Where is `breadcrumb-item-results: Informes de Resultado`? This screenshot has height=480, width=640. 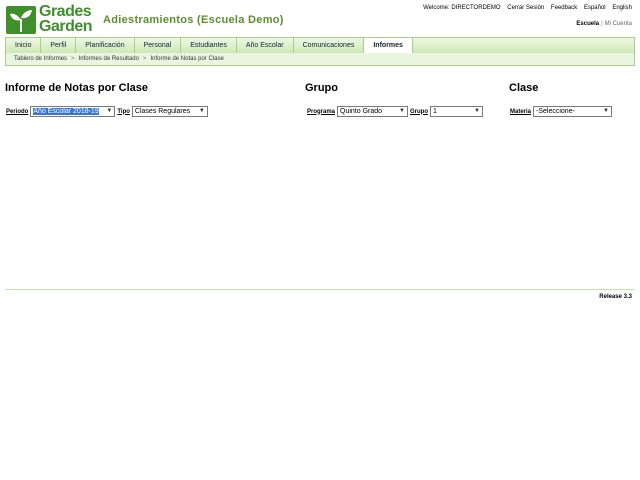 breadcrumb-item-results: Informes de Resultado is located at coordinates (109, 59).